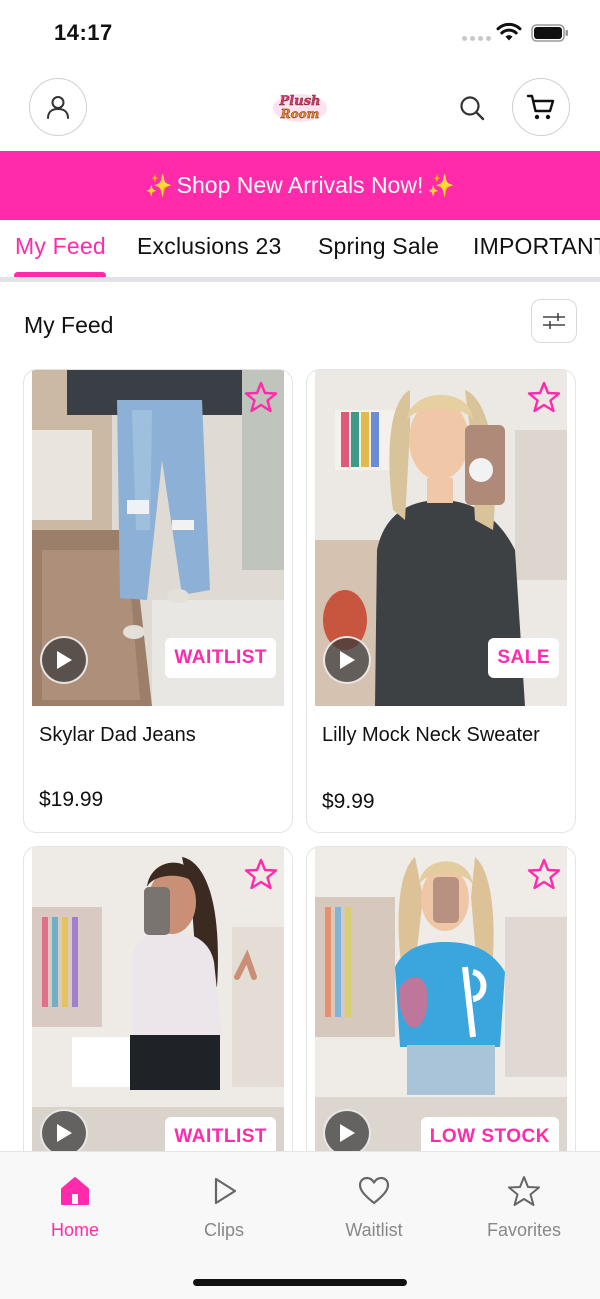  Describe the element at coordinates (442, 735) in the screenshot. I see `product-name: Lilly Mock Neck Sweater` at that location.